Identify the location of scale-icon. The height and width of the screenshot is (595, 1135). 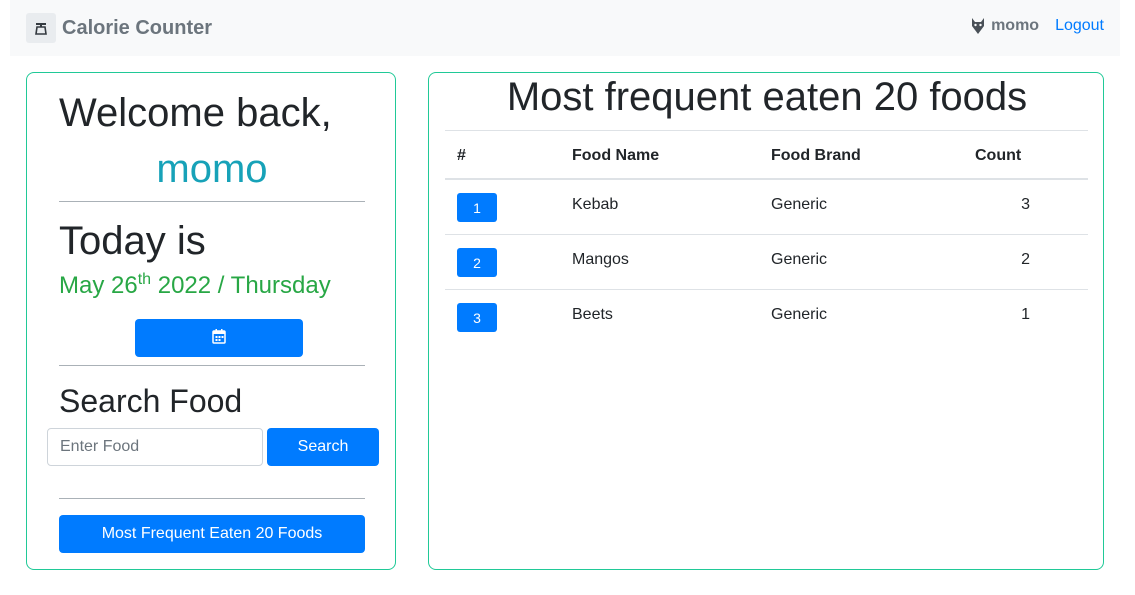
(41, 28).